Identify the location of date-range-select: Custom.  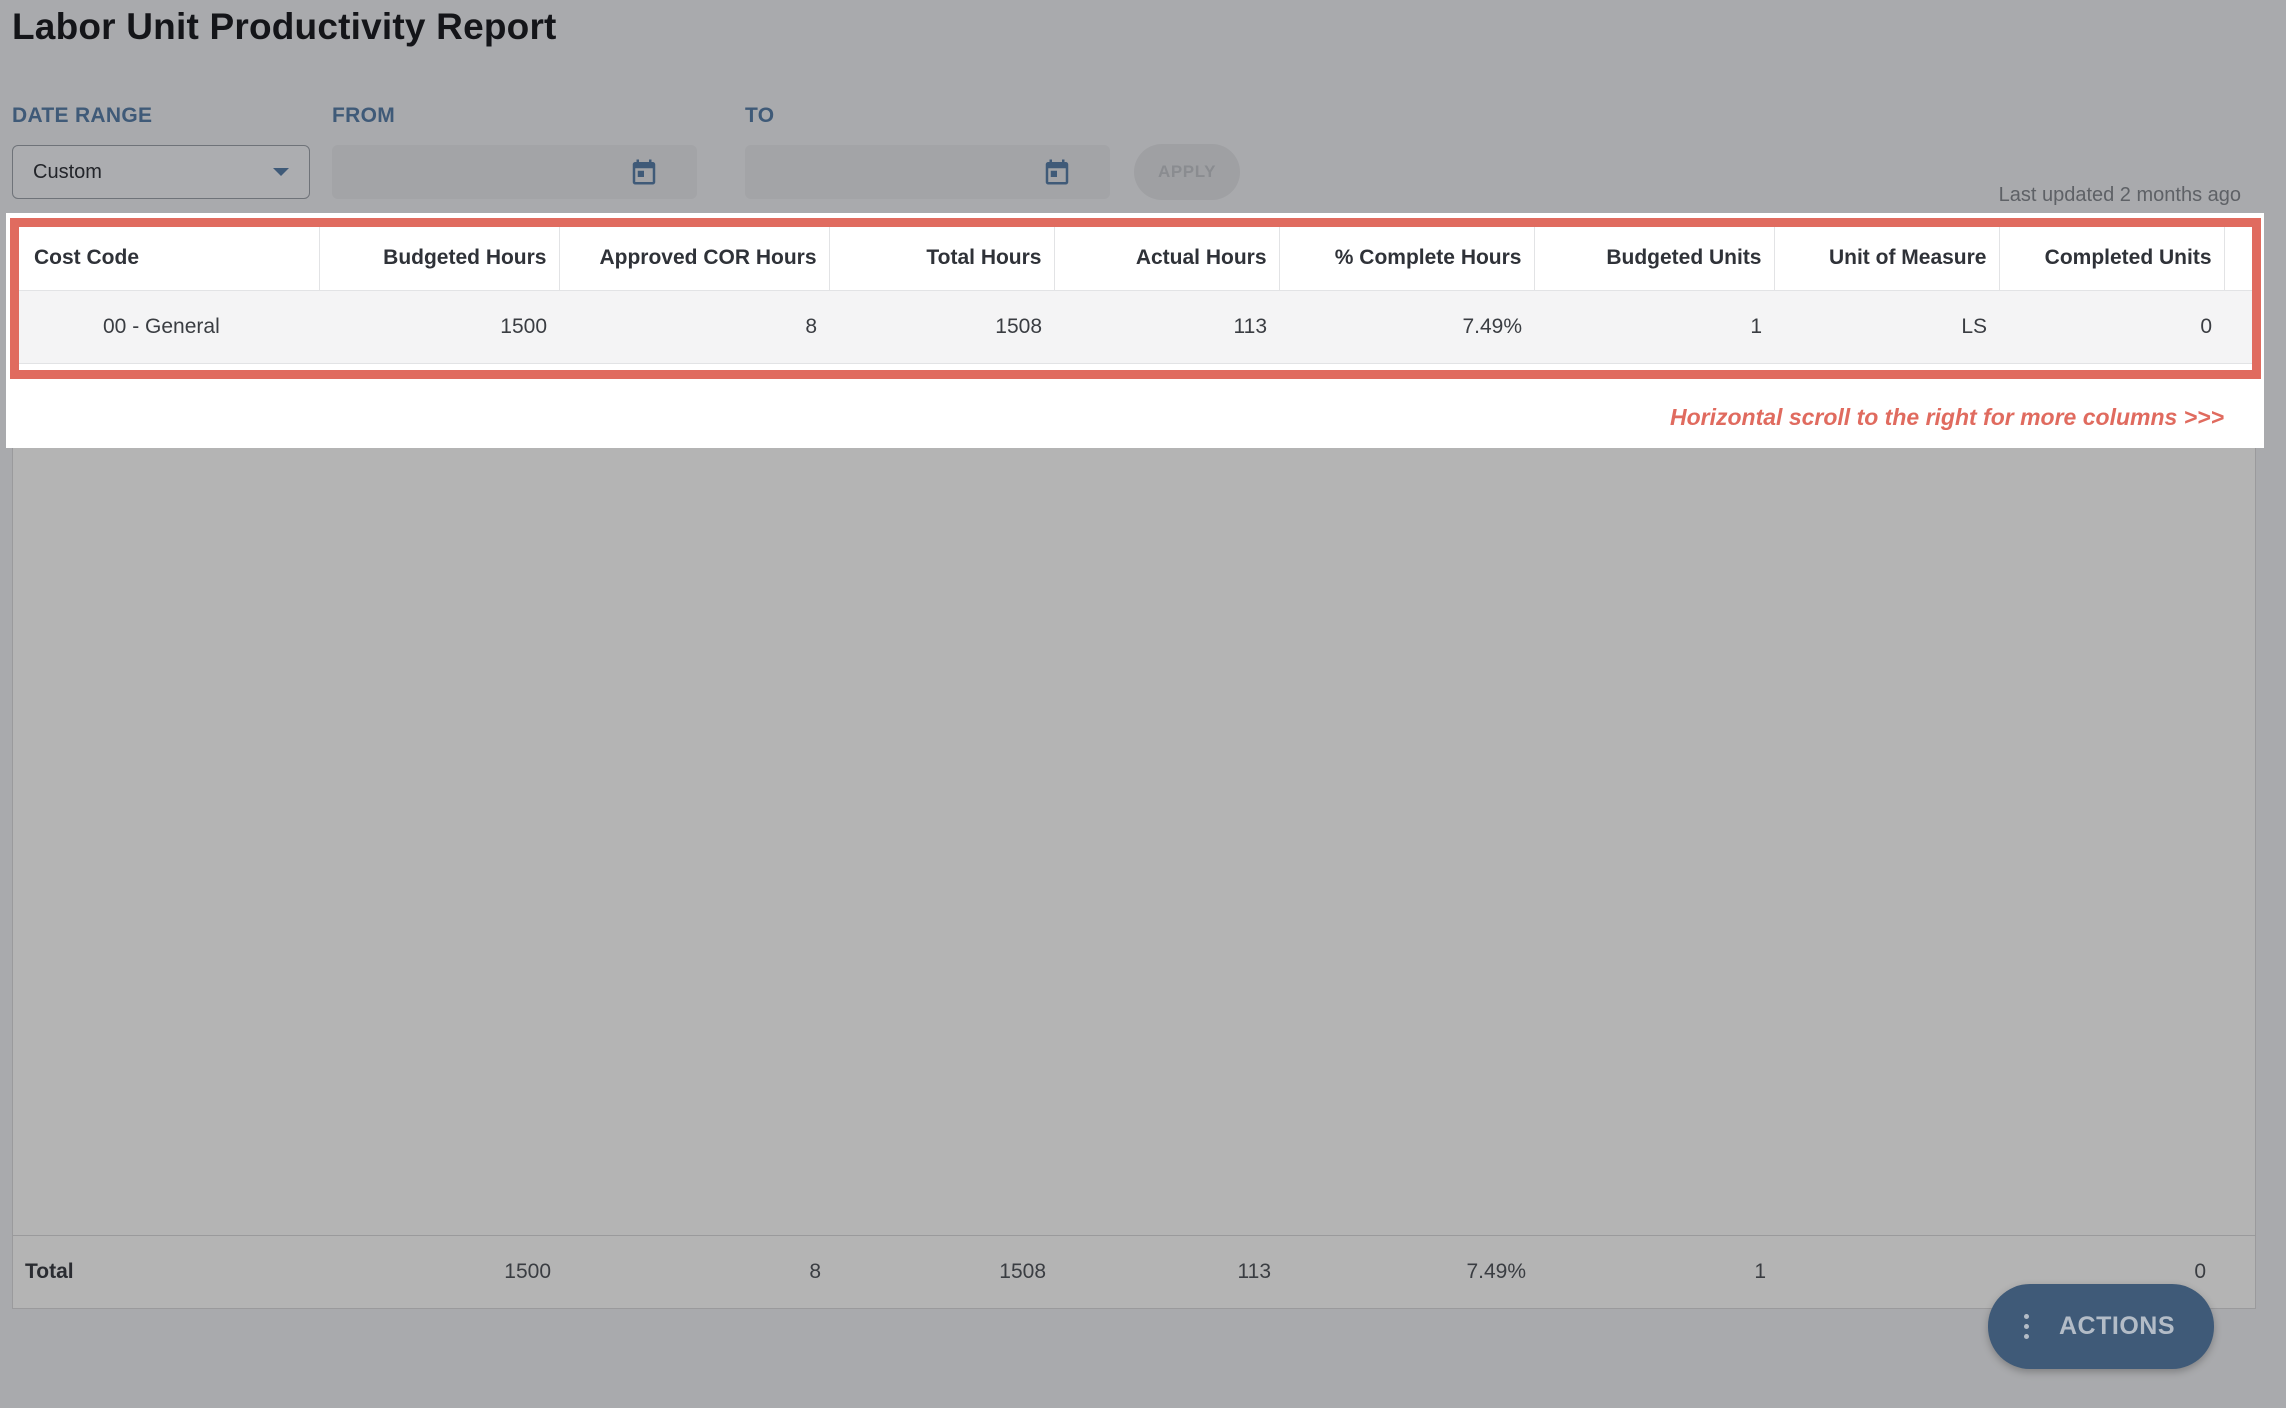
(161, 172).